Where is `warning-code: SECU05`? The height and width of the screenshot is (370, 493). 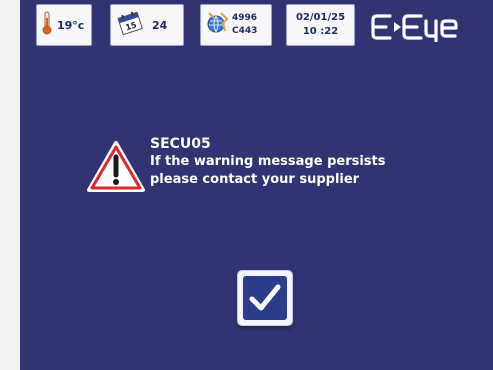 warning-code: SECU05 is located at coordinates (180, 144).